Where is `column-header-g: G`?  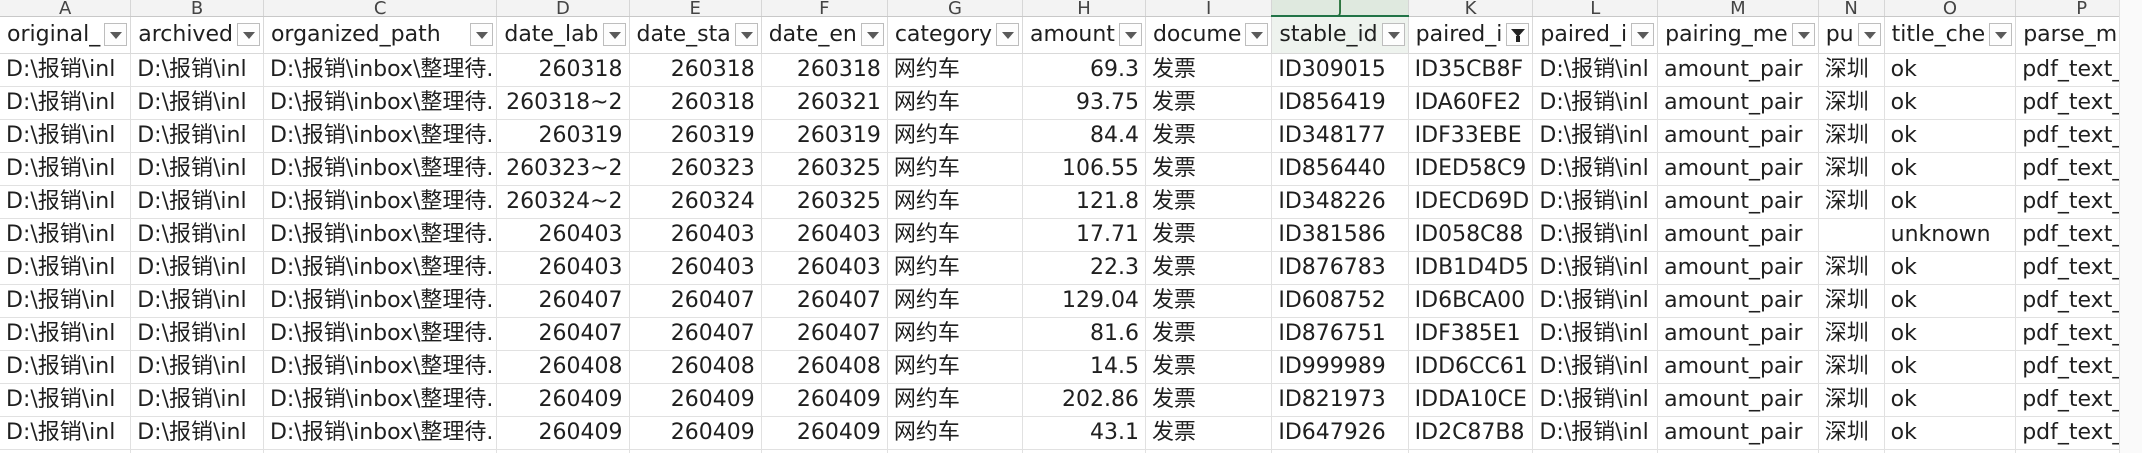
column-header-g: G is located at coordinates (955, 8).